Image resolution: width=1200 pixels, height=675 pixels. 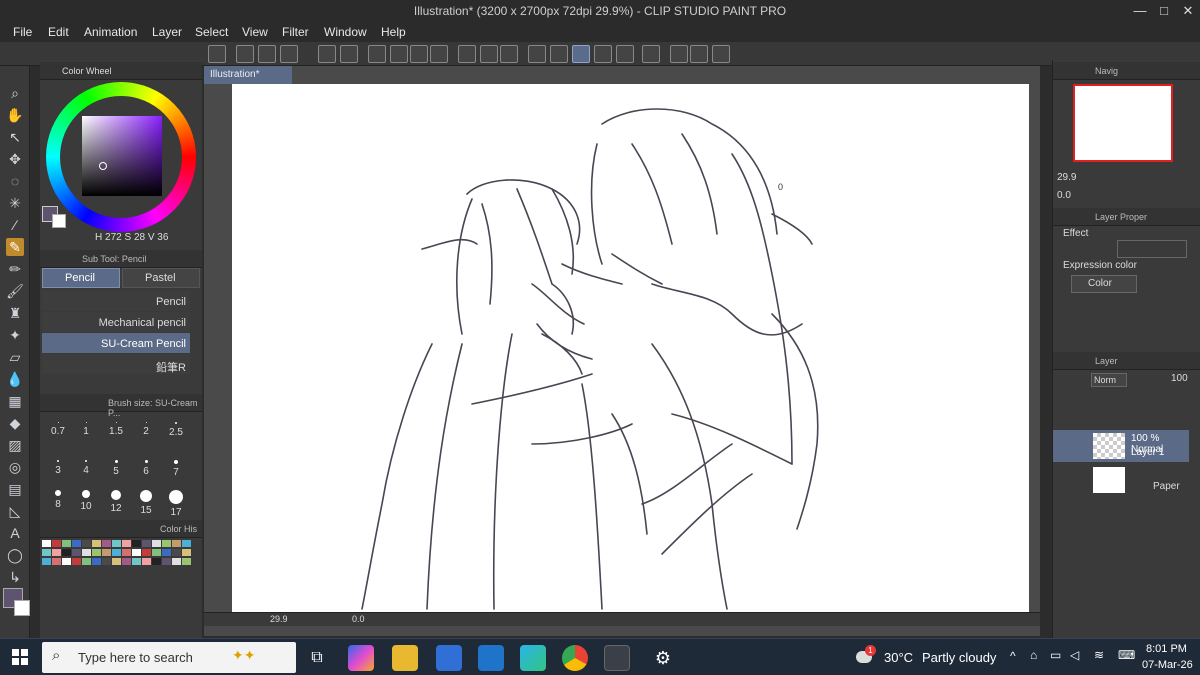 What do you see at coordinates (377, 54) in the screenshot?
I see `clear-icon` at bounding box center [377, 54].